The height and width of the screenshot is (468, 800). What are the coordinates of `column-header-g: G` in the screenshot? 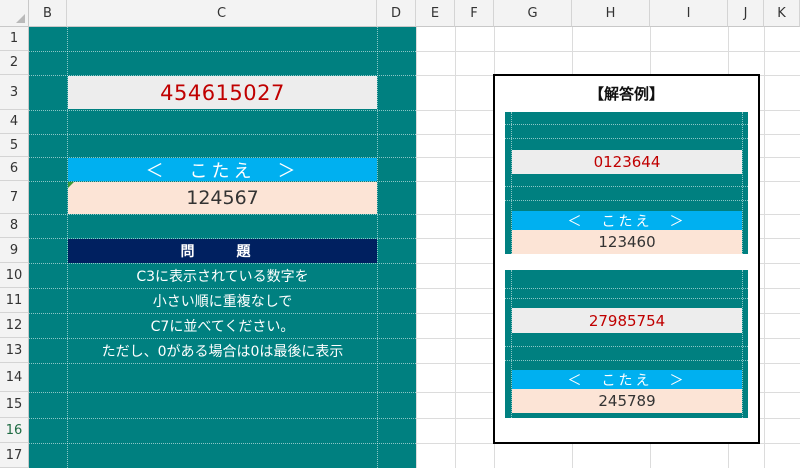 It's located at (533, 13).